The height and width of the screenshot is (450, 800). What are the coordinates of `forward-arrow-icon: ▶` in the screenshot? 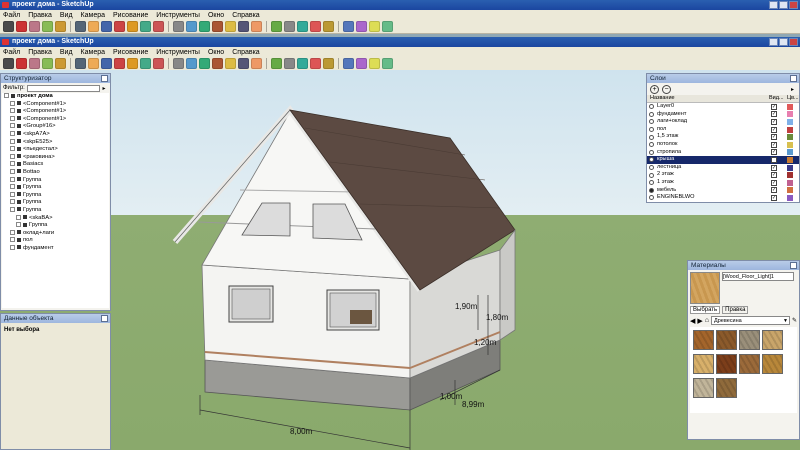 It's located at (699, 321).